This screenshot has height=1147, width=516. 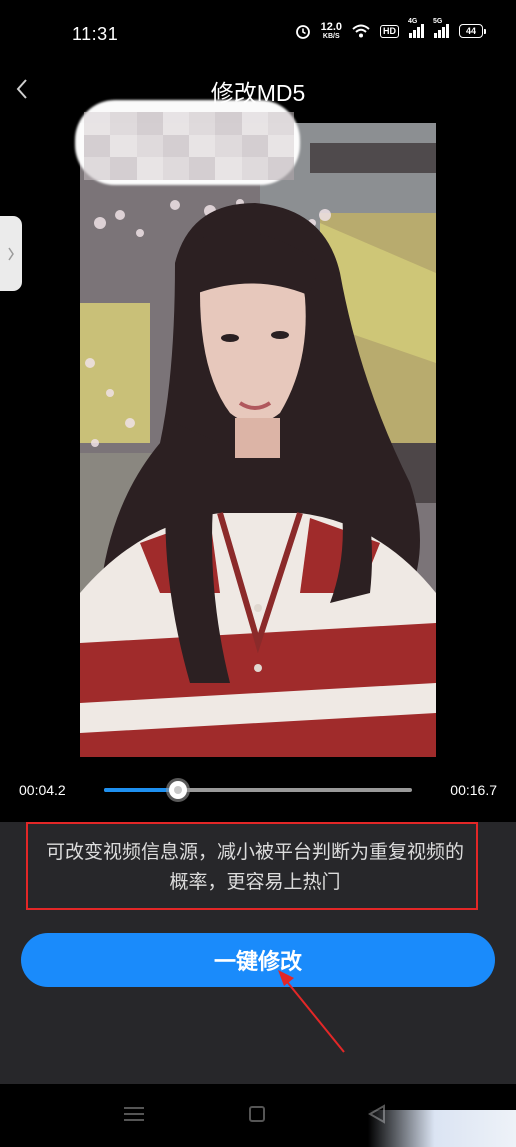 What do you see at coordinates (361, 31) in the screenshot?
I see `wifi-icon` at bounding box center [361, 31].